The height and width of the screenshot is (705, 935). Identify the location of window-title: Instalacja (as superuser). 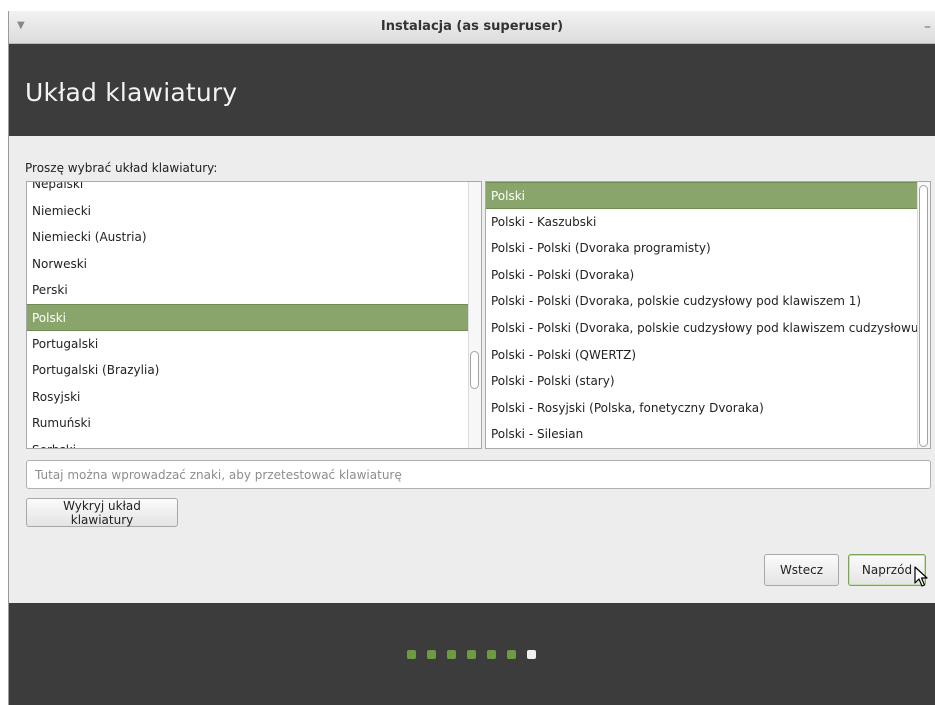
(472, 26).